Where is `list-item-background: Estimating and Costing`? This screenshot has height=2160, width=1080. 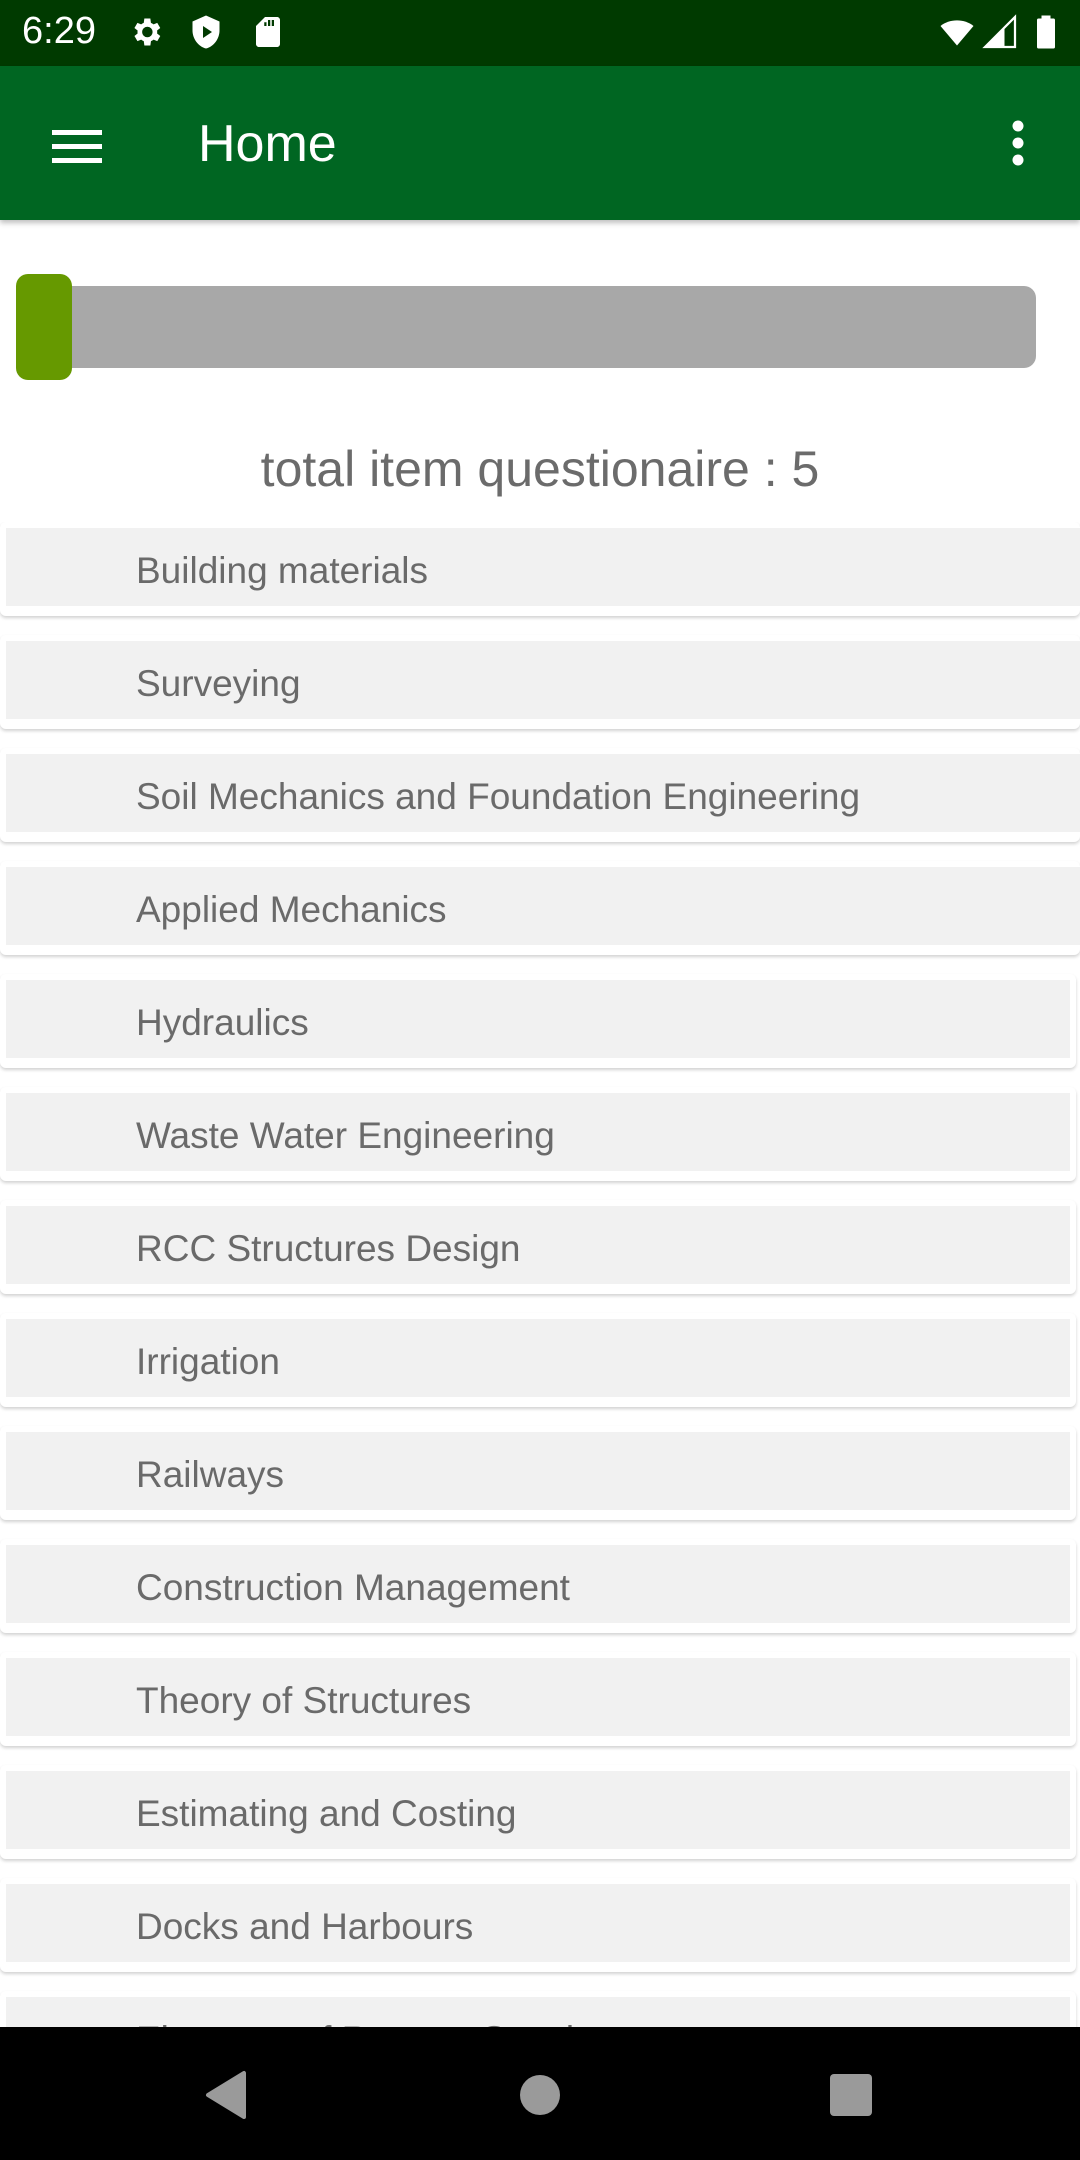
list-item-background: Estimating and Costing is located at coordinates (538, 1810).